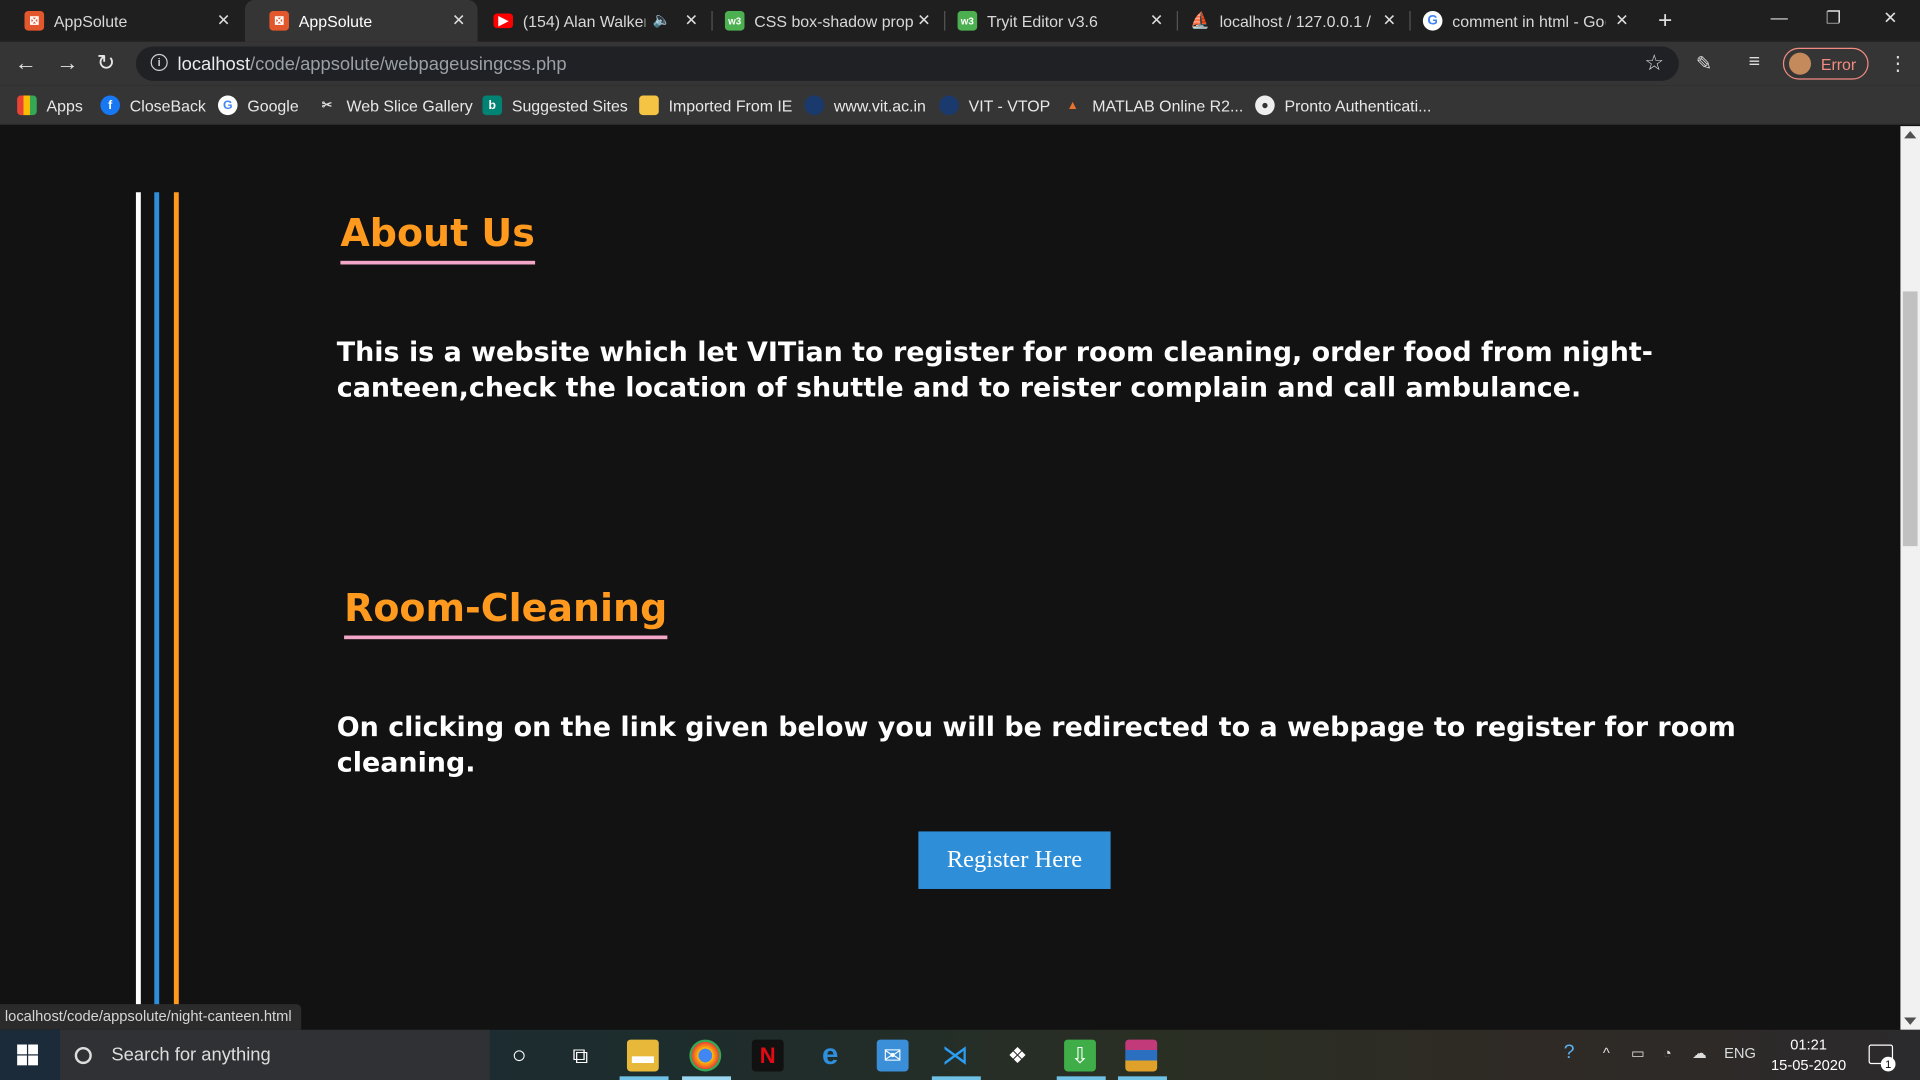 This screenshot has height=1080, width=1920. Describe the element at coordinates (1014, 860) in the screenshot. I see `register-here-button: Register Here` at that location.